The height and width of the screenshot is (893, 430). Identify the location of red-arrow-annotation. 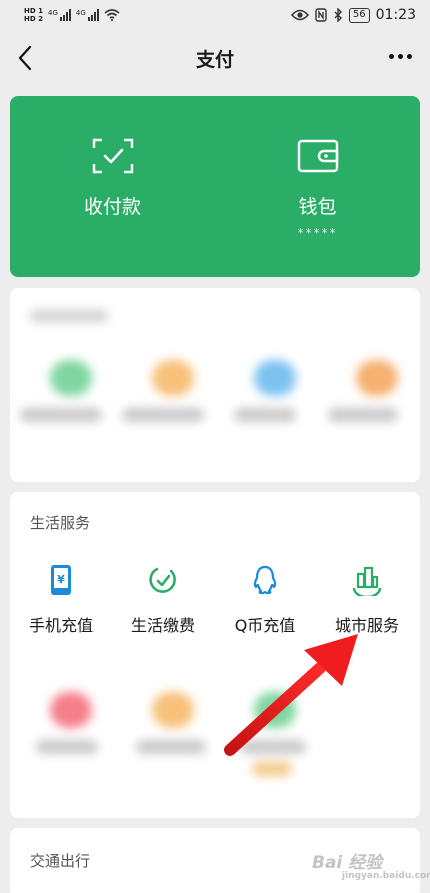
(291, 695).